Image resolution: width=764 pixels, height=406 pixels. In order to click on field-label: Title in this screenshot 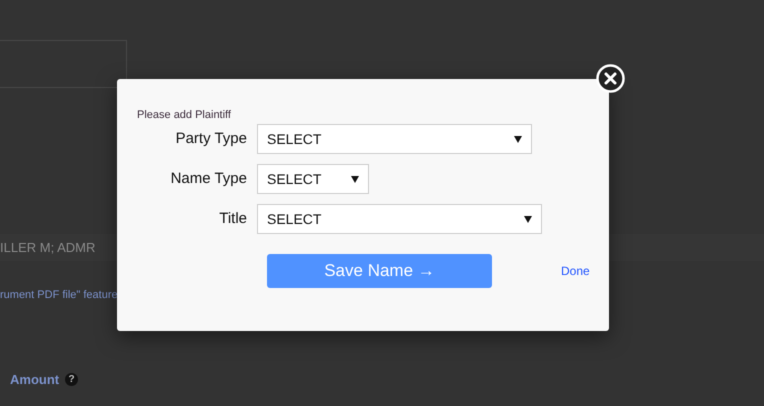, I will do `click(233, 218)`.